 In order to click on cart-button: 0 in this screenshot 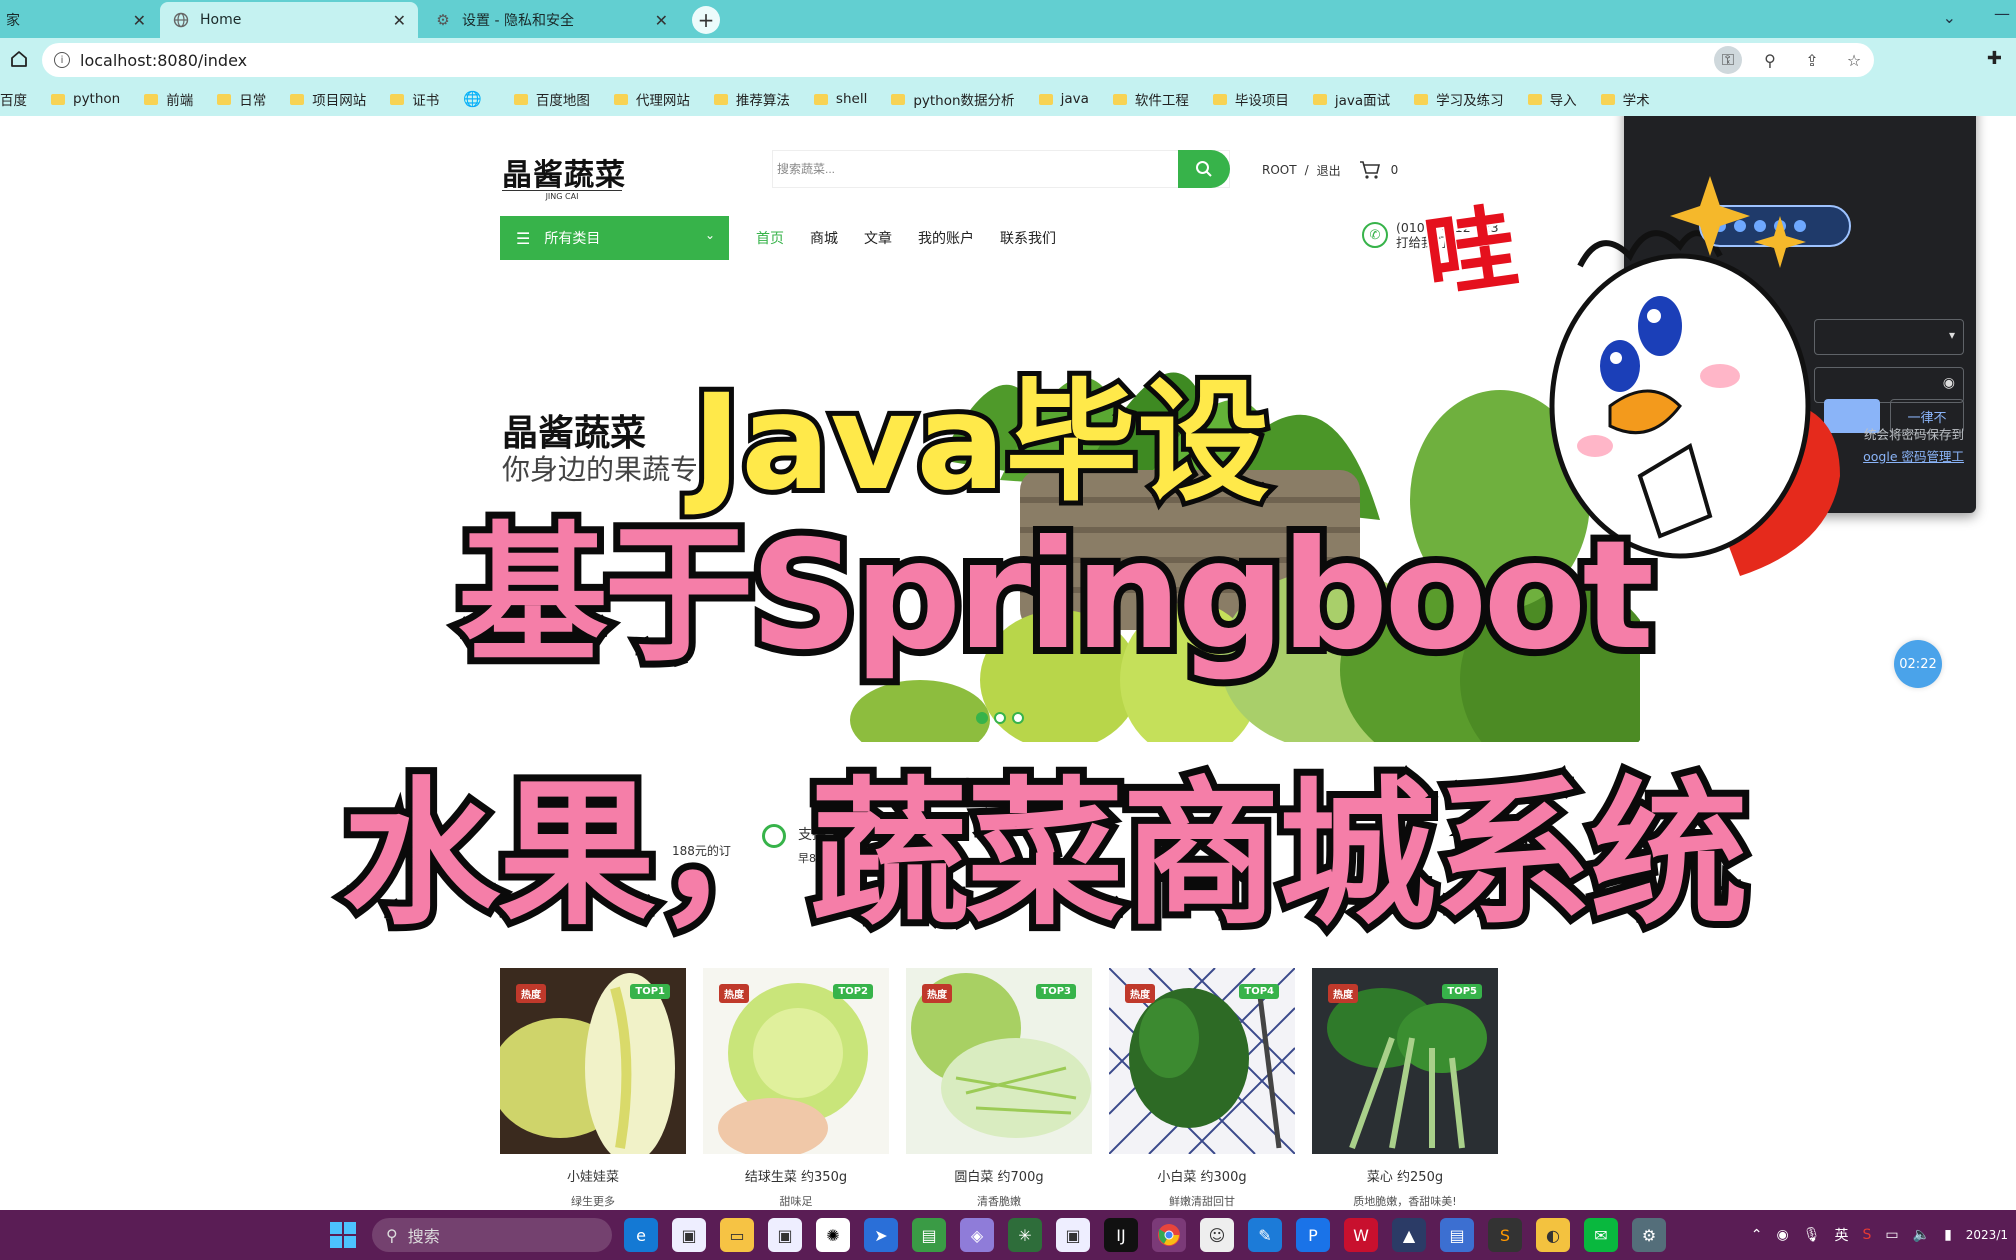, I will do `click(1378, 170)`.